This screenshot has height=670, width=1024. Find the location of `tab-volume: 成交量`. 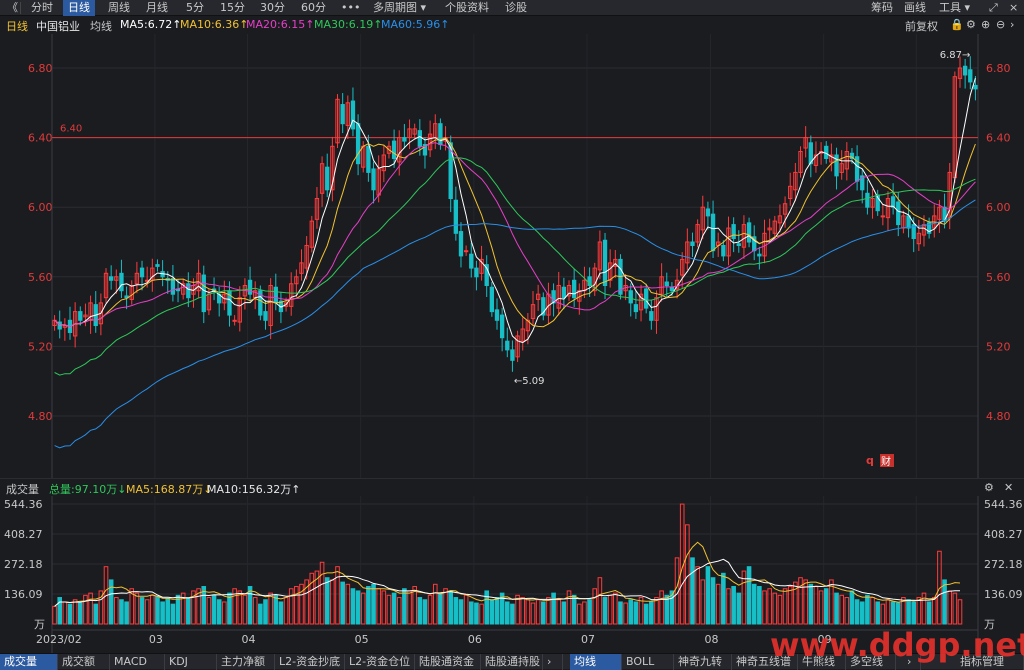

tab-volume: 成交量 is located at coordinates (29, 662).